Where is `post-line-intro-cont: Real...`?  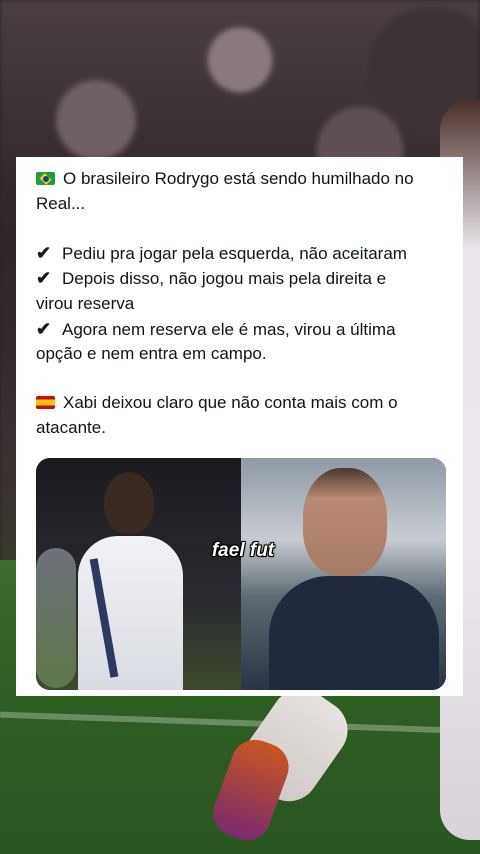
post-line-intro-cont: Real... is located at coordinates (61, 203).